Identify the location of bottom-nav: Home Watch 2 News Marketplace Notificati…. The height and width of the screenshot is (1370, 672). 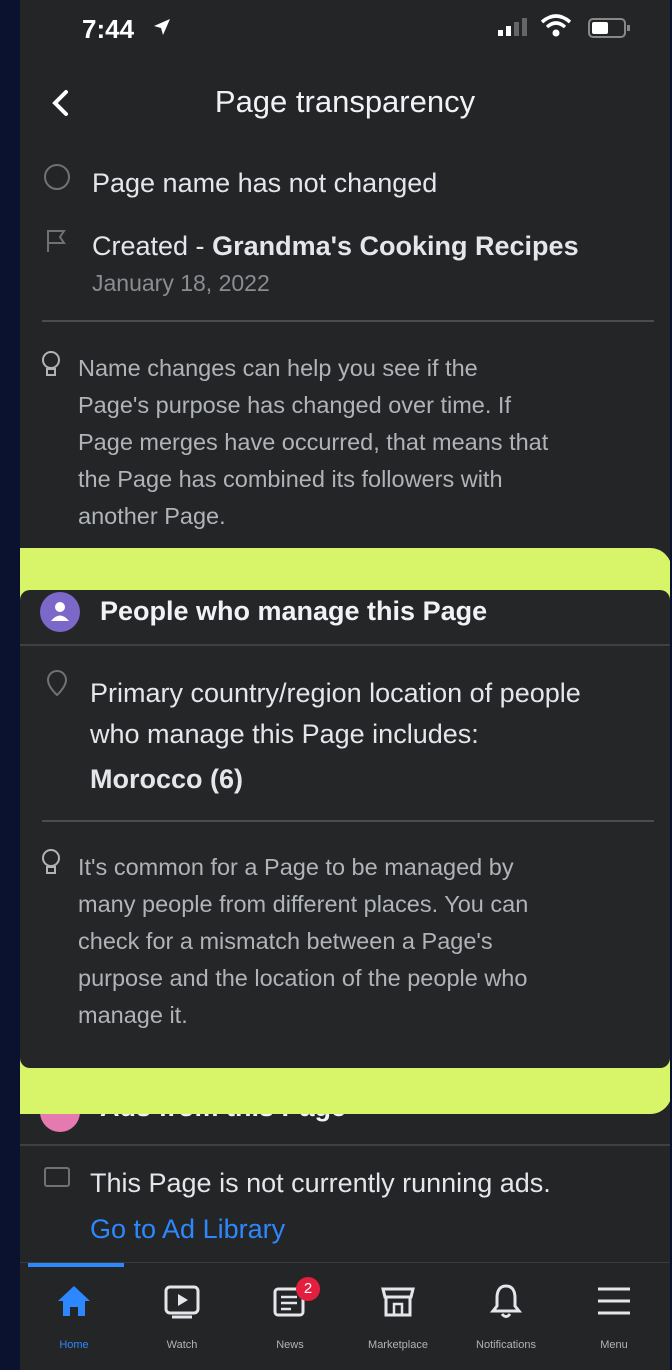
(345, 1316).